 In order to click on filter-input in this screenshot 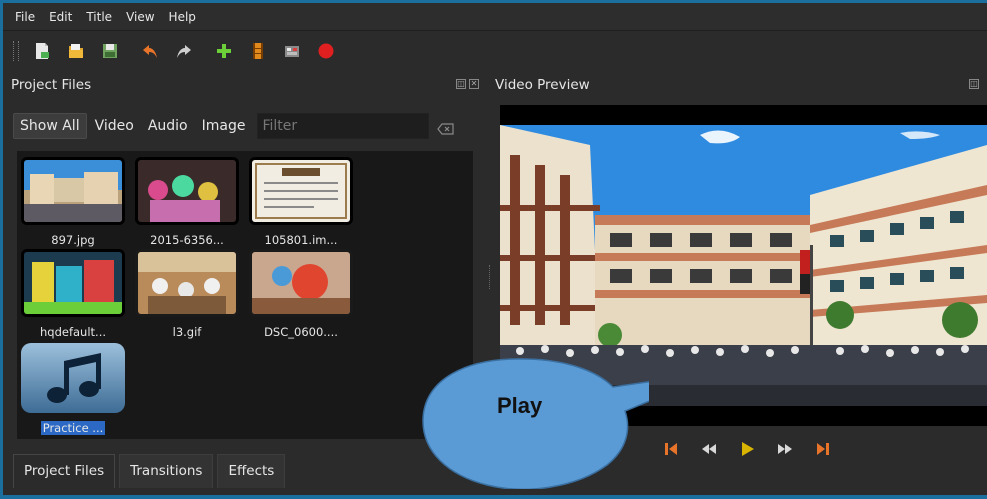, I will do `click(343, 126)`.